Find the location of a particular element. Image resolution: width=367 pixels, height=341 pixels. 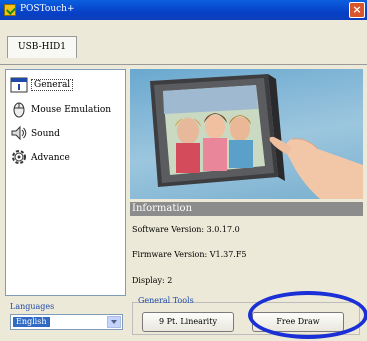

info-icon is located at coordinates (19, 85).